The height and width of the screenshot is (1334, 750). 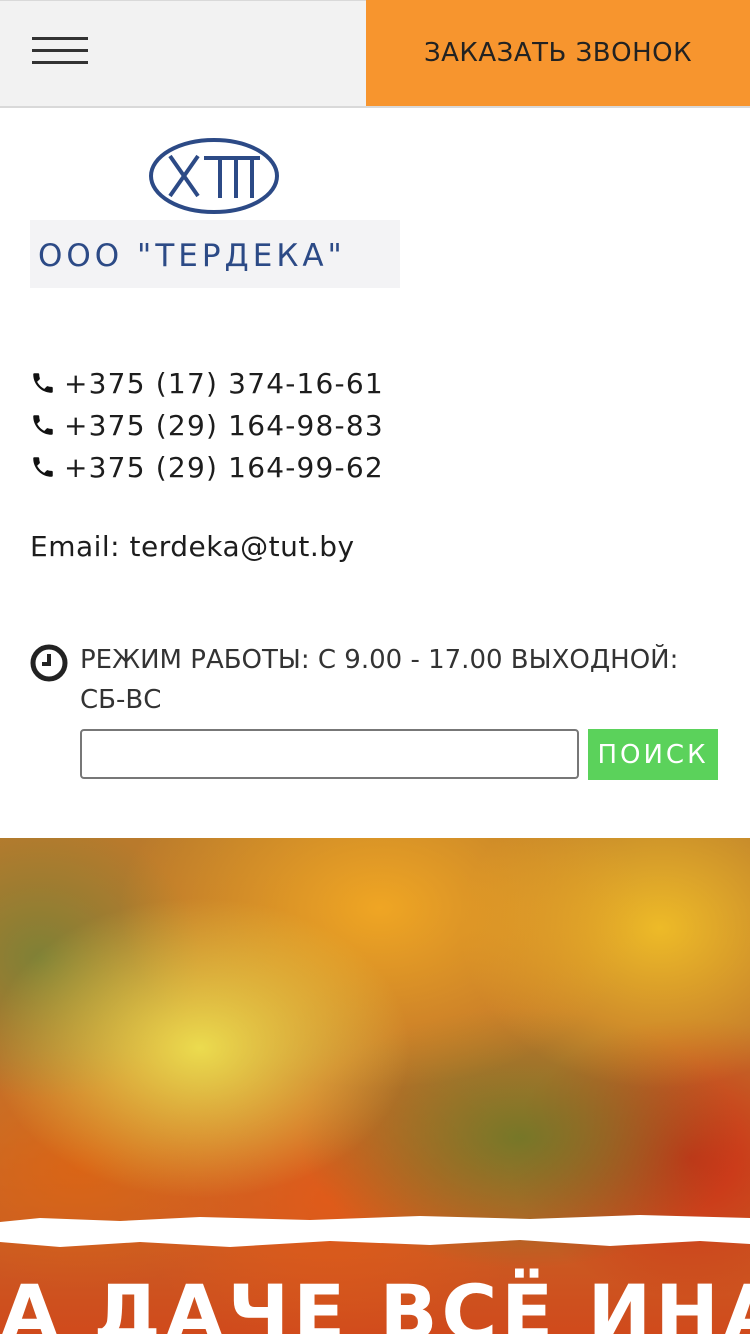 I want to click on clock-icon, so click(x=49, y=663).